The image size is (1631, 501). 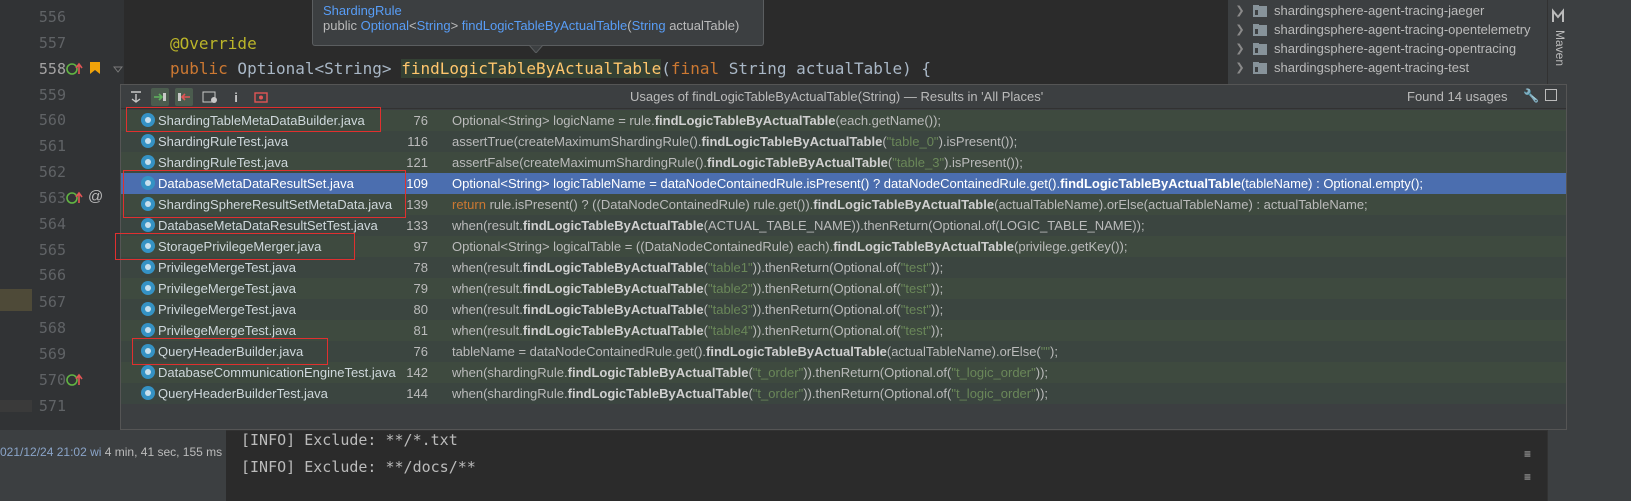 I want to click on tooltip-class-name: ShardingRule, so click(x=538, y=10).